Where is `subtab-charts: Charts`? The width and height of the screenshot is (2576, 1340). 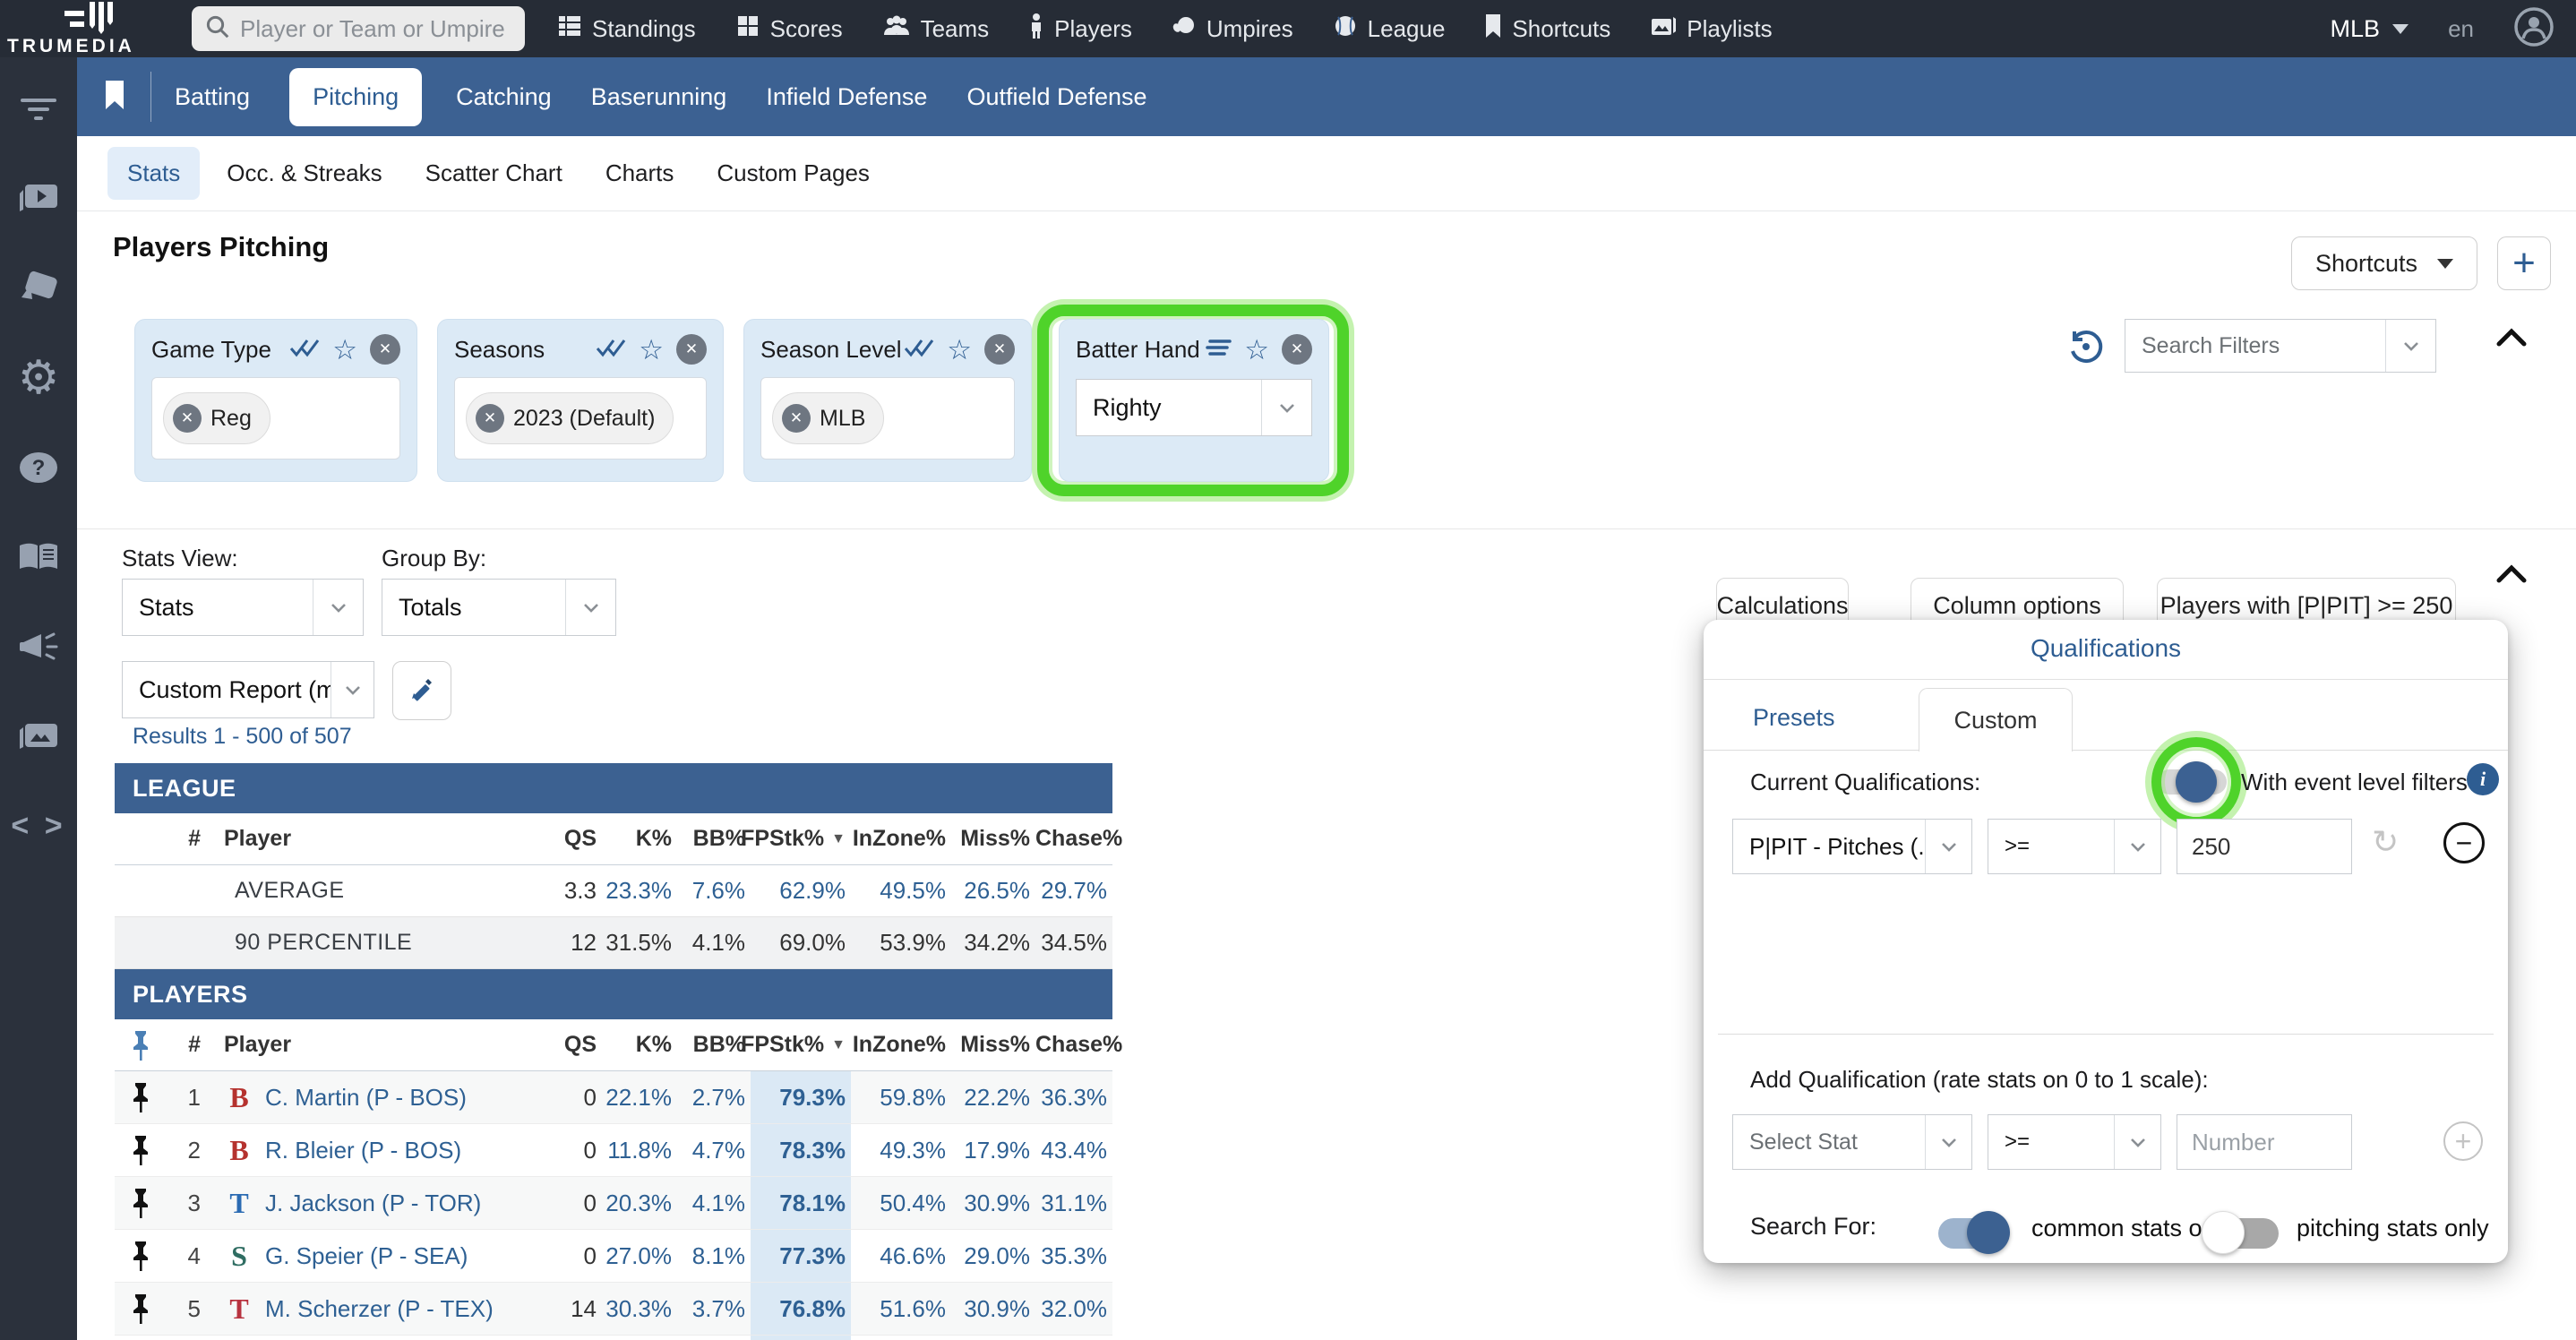 subtab-charts: Charts is located at coordinates (639, 173).